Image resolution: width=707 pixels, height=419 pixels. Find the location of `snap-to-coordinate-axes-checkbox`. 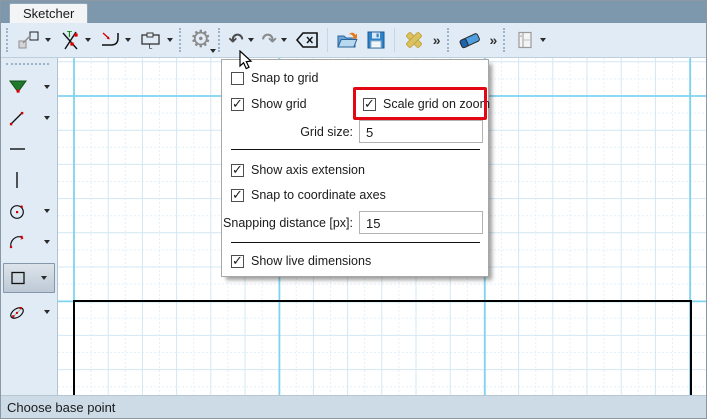

snap-to-coordinate-axes-checkbox is located at coordinates (237, 195).